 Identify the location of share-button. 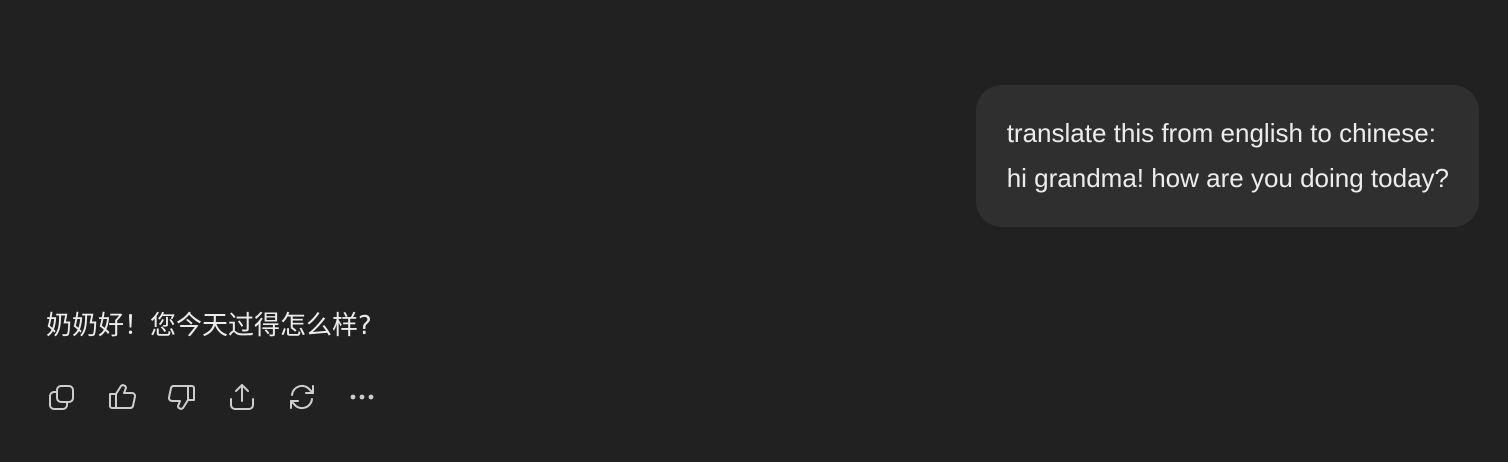
(242, 397).